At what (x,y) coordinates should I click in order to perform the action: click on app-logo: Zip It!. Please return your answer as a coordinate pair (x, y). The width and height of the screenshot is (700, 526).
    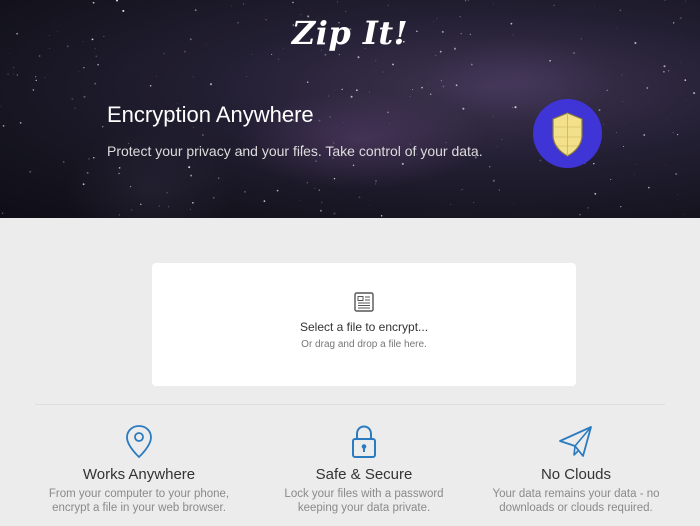
    Looking at the image, I should click on (350, 33).